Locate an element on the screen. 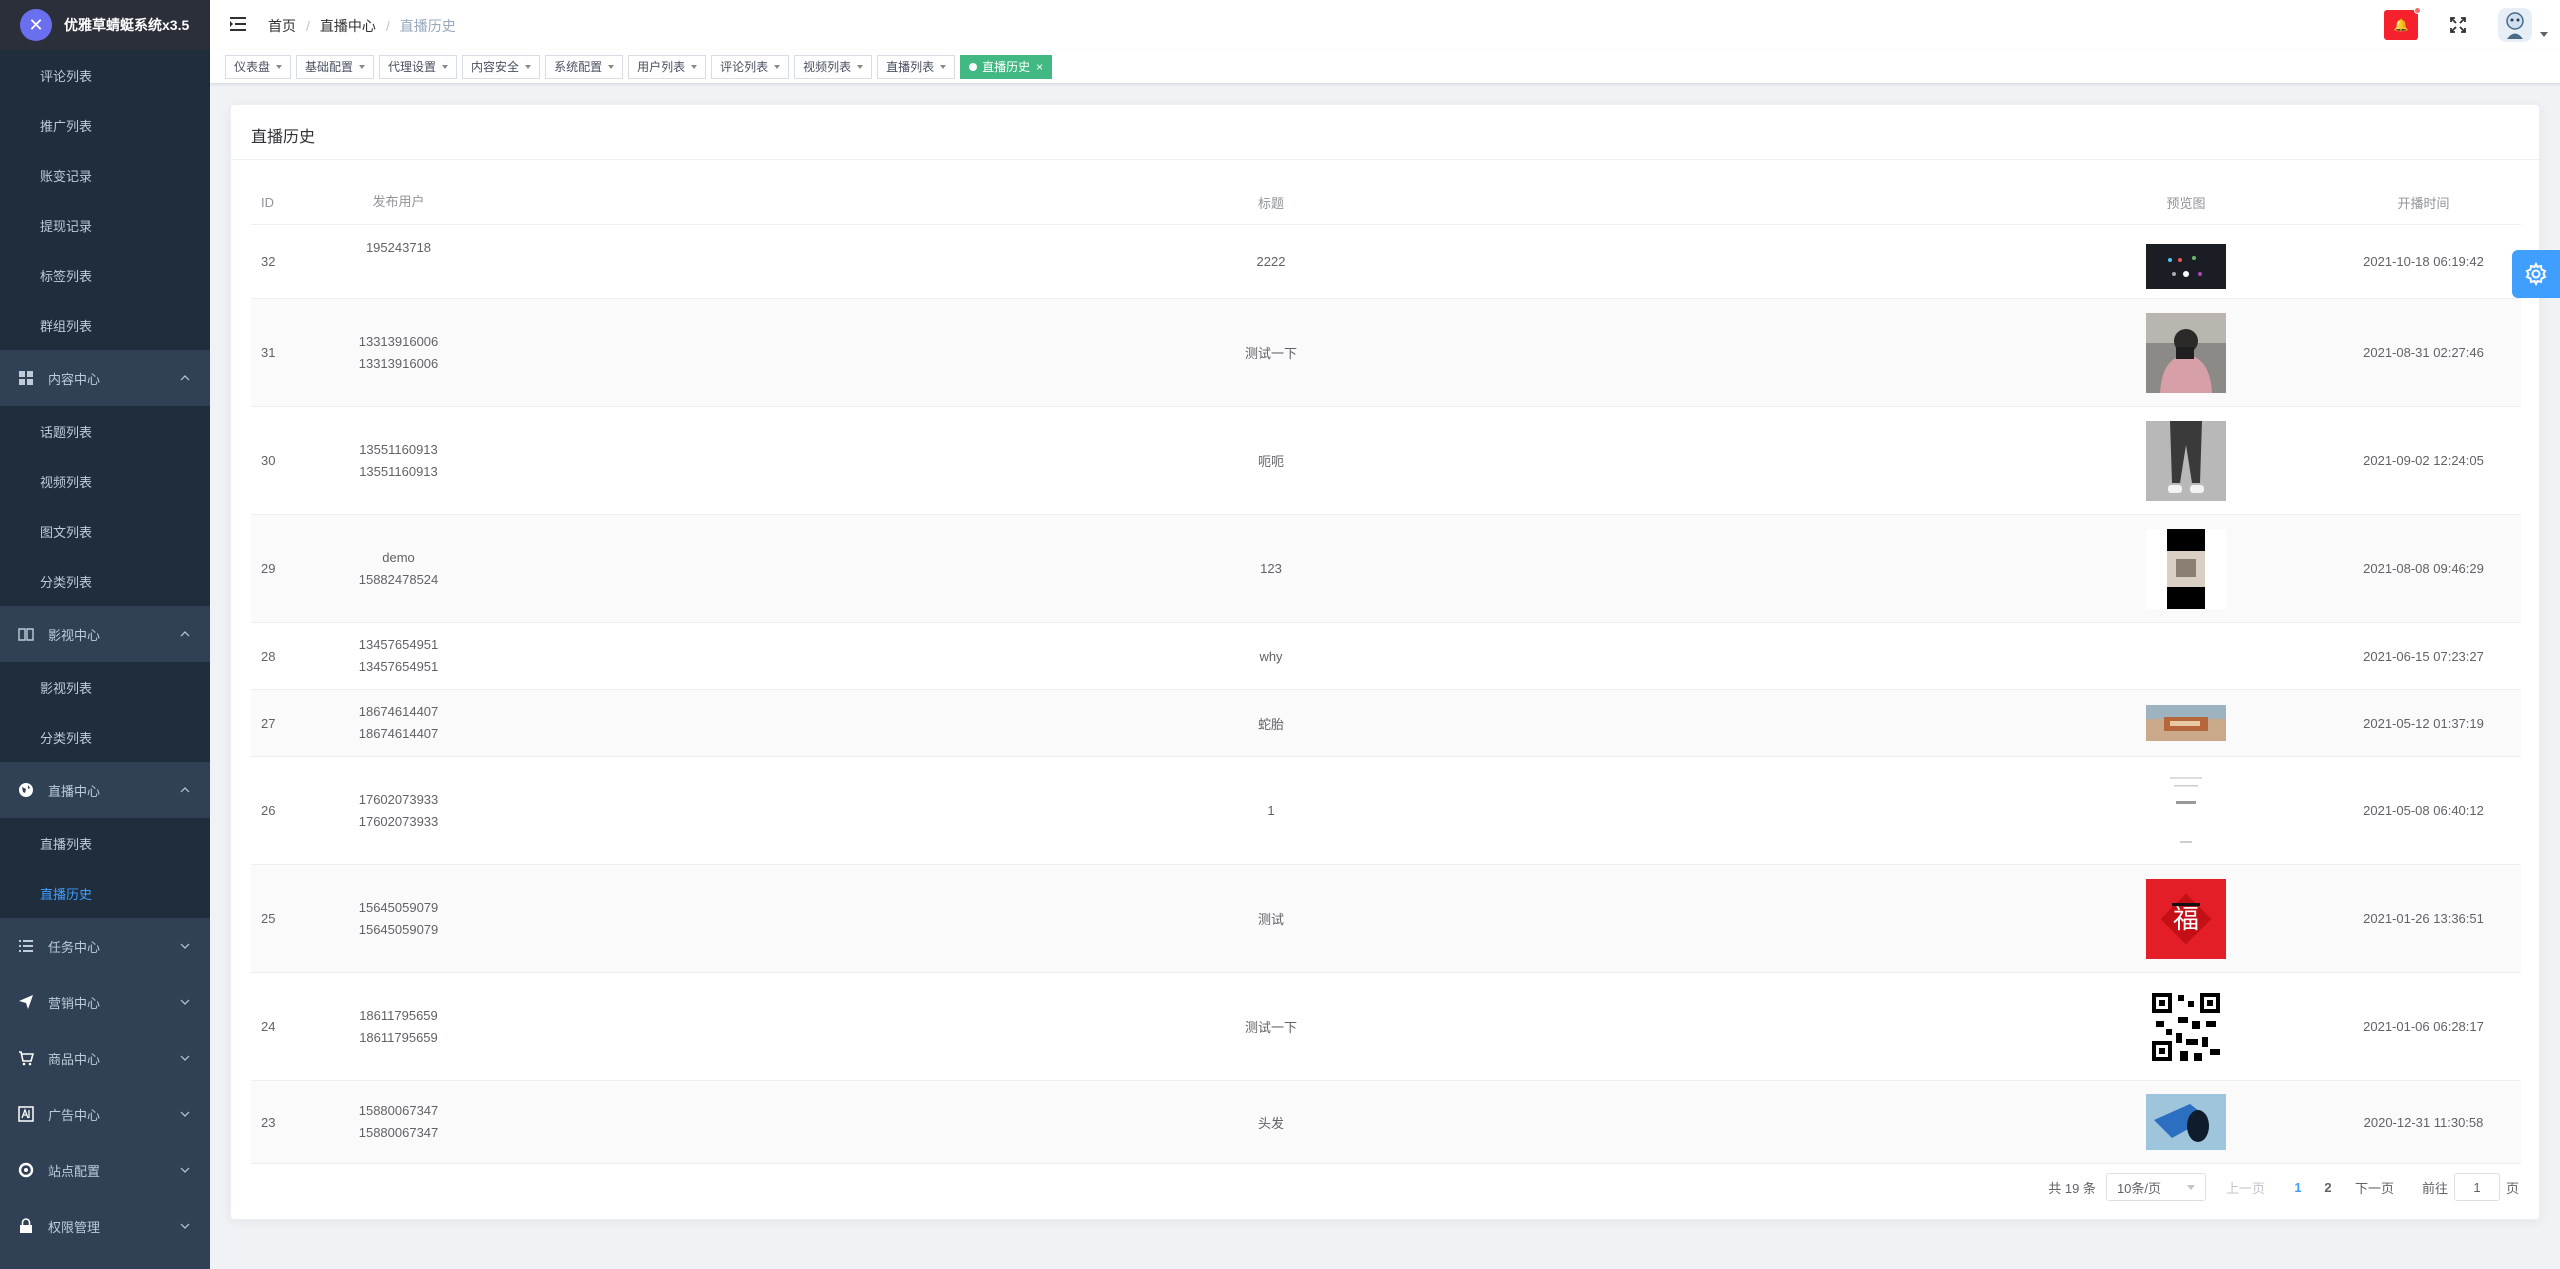 The image size is (2560, 1269). tab-tag-label: 评论列表 is located at coordinates (744, 66).